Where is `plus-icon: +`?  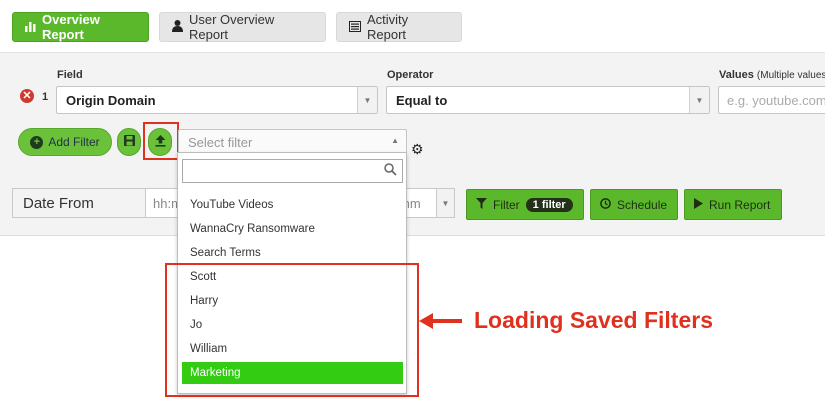
plus-icon: + is located at coordinates (37, 142).